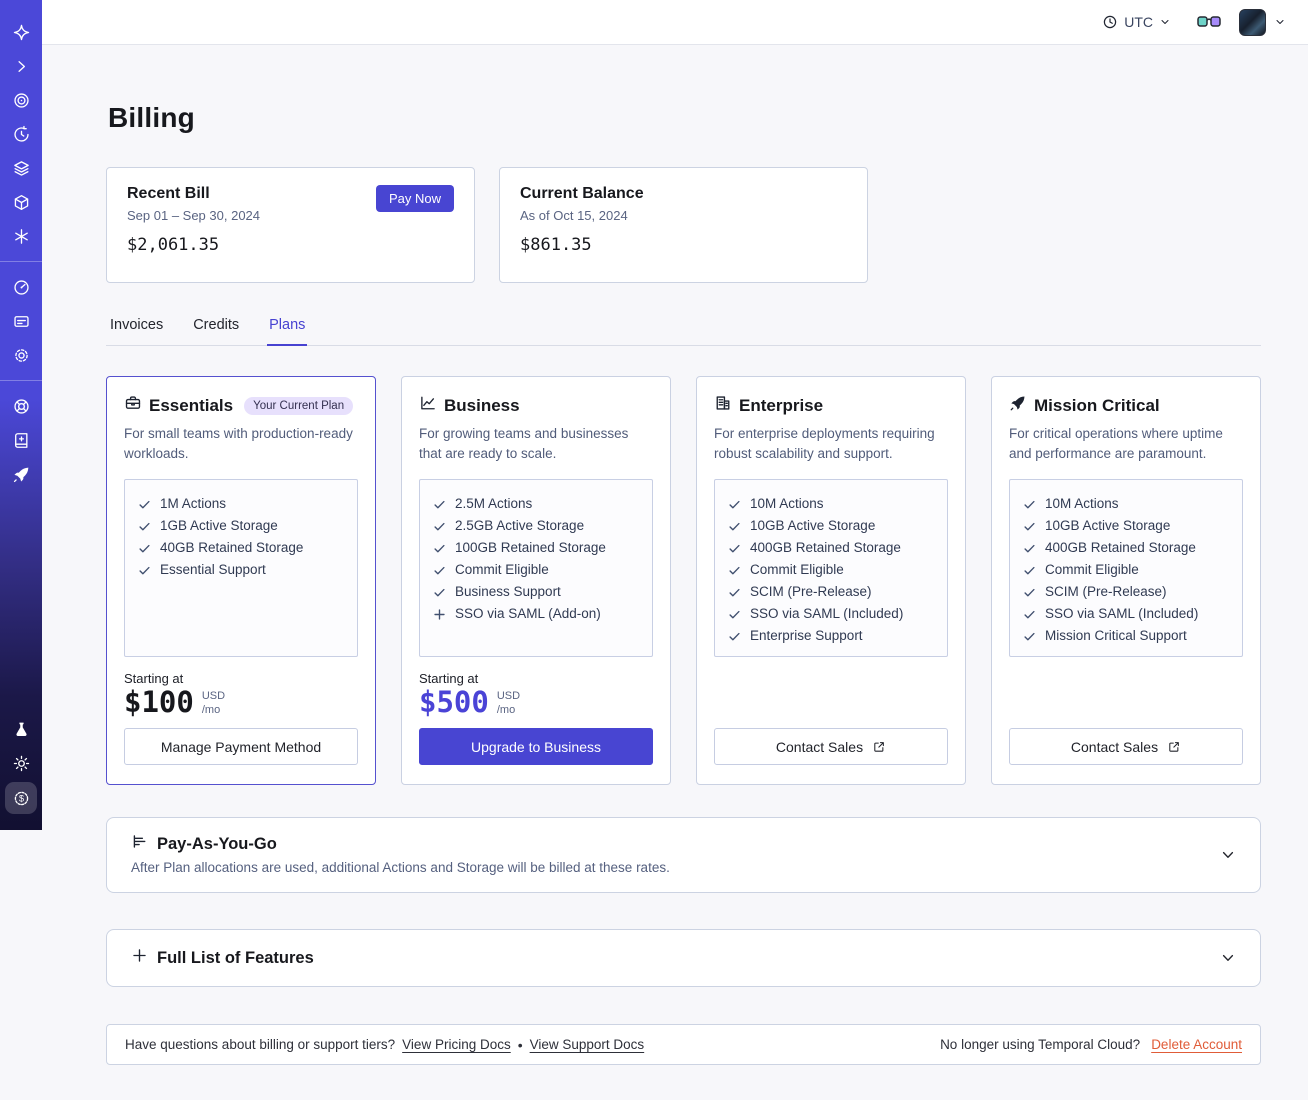  What do you see at coordinates (21, 66) in the screenshot?
I see `sidebar-item-chevron-right` at bounding box center [21, 66].